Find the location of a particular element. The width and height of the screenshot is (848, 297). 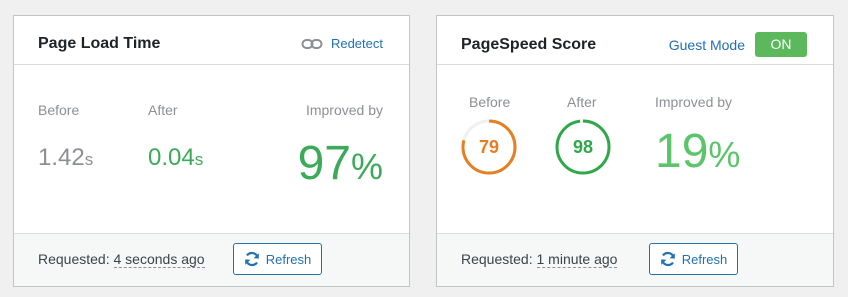

card-footer: Requested: 4 seconds ago Refresh is located at coordinates (211, 259).